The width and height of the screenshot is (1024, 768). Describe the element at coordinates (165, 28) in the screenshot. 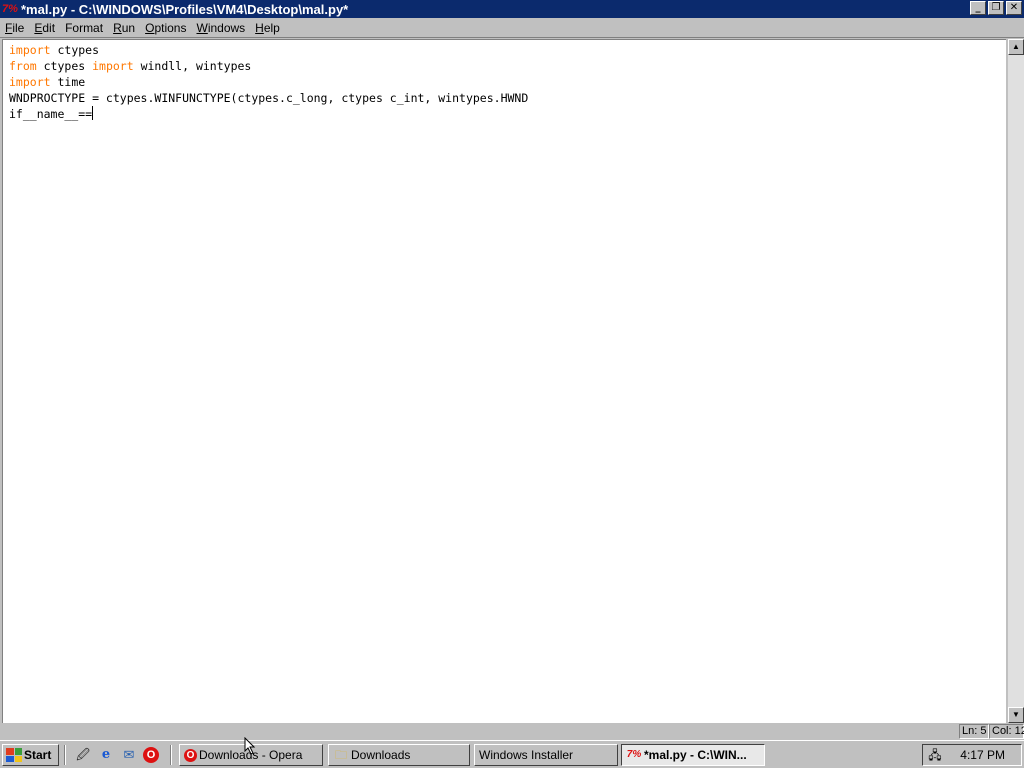

I see `menu-options: Options` at that location.